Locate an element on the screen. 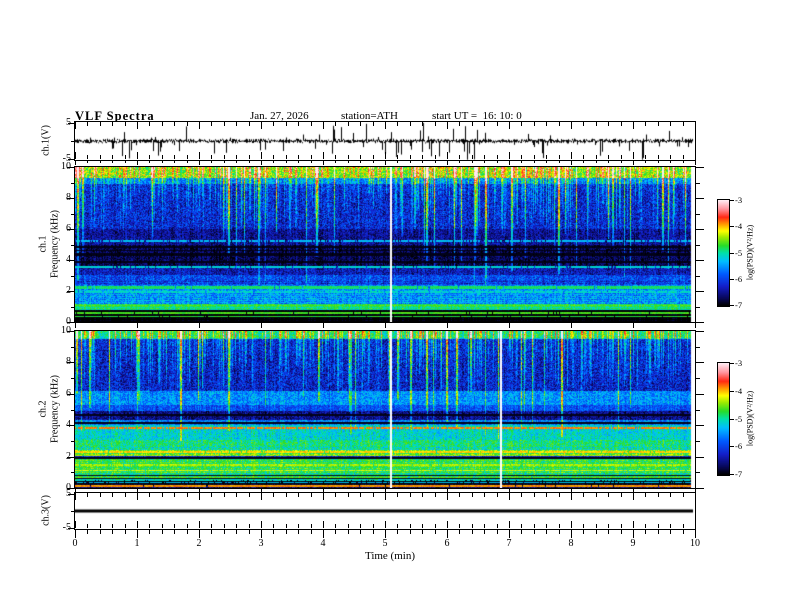  colorbar-ch2-title: log(PSD)(V²/Hz) is located at coordinates (750, 418).